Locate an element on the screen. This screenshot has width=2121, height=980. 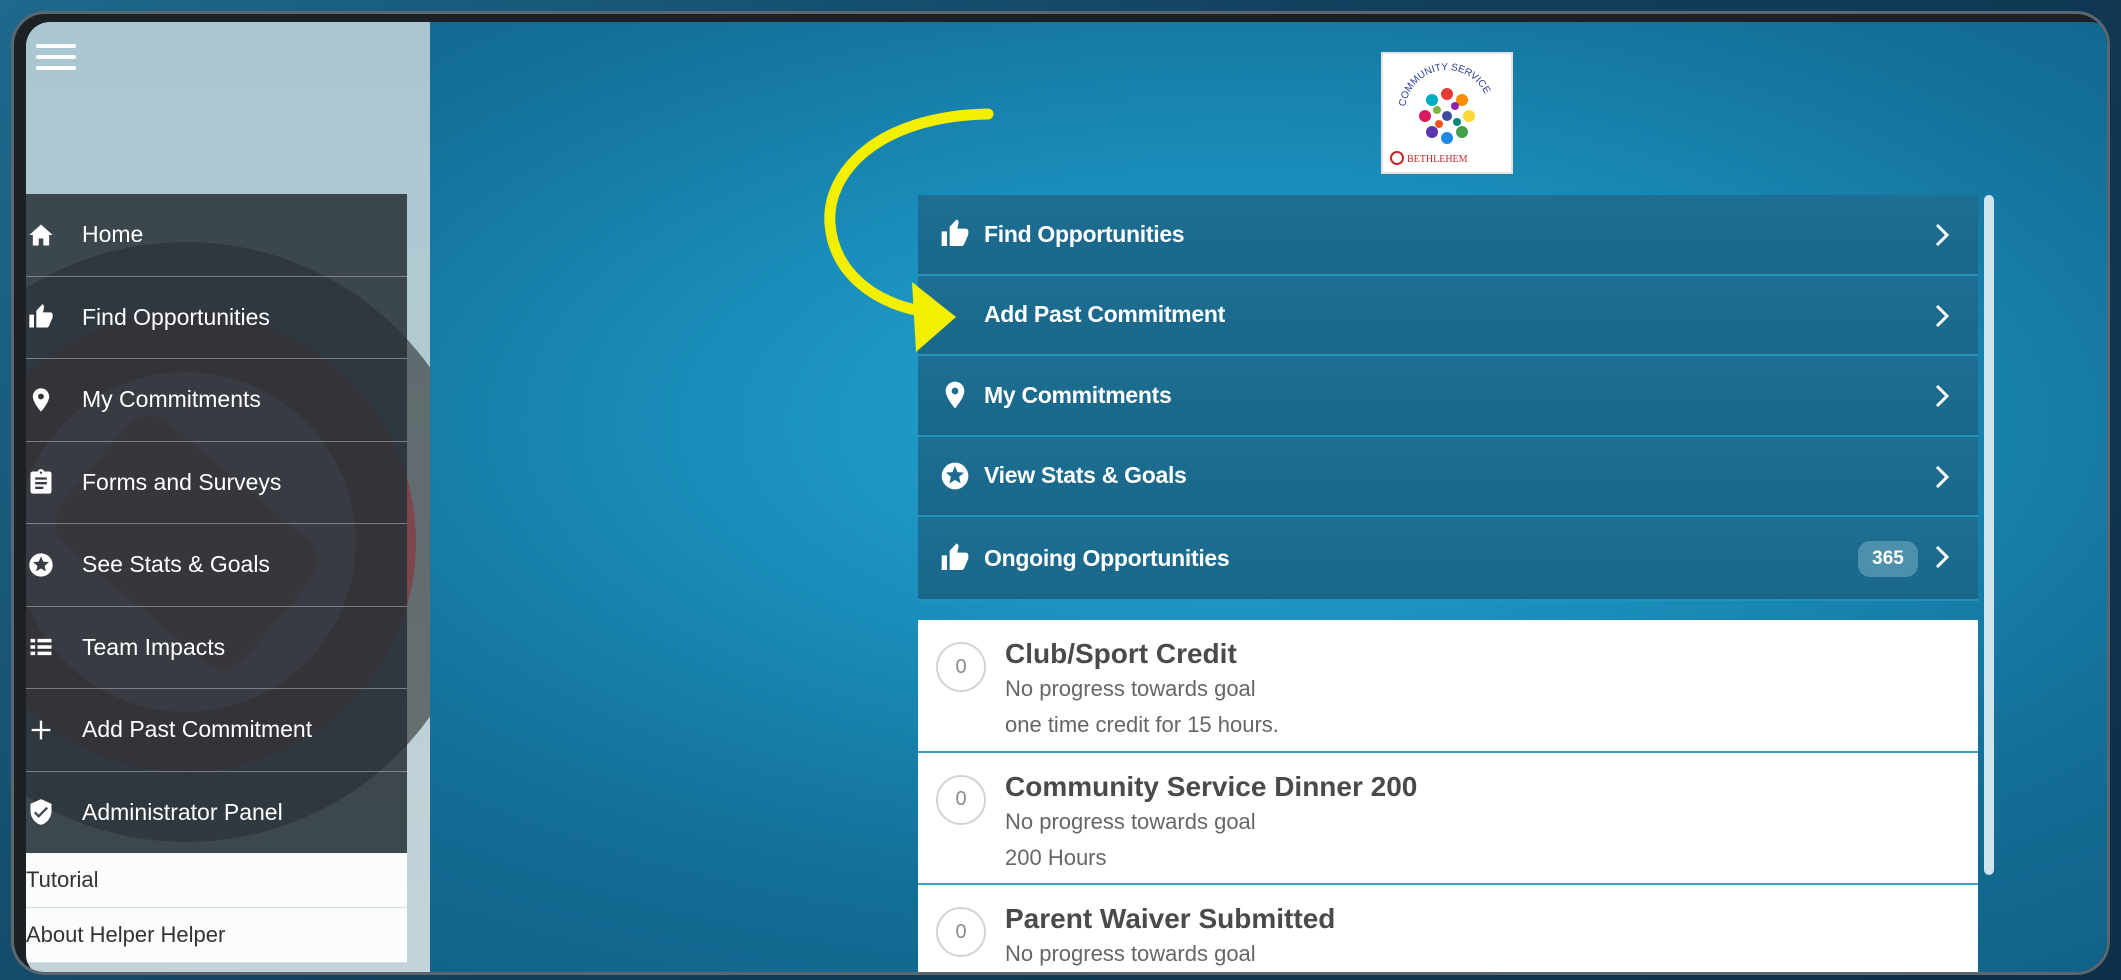
clipboard-icon is located at coordinates (41, 482).